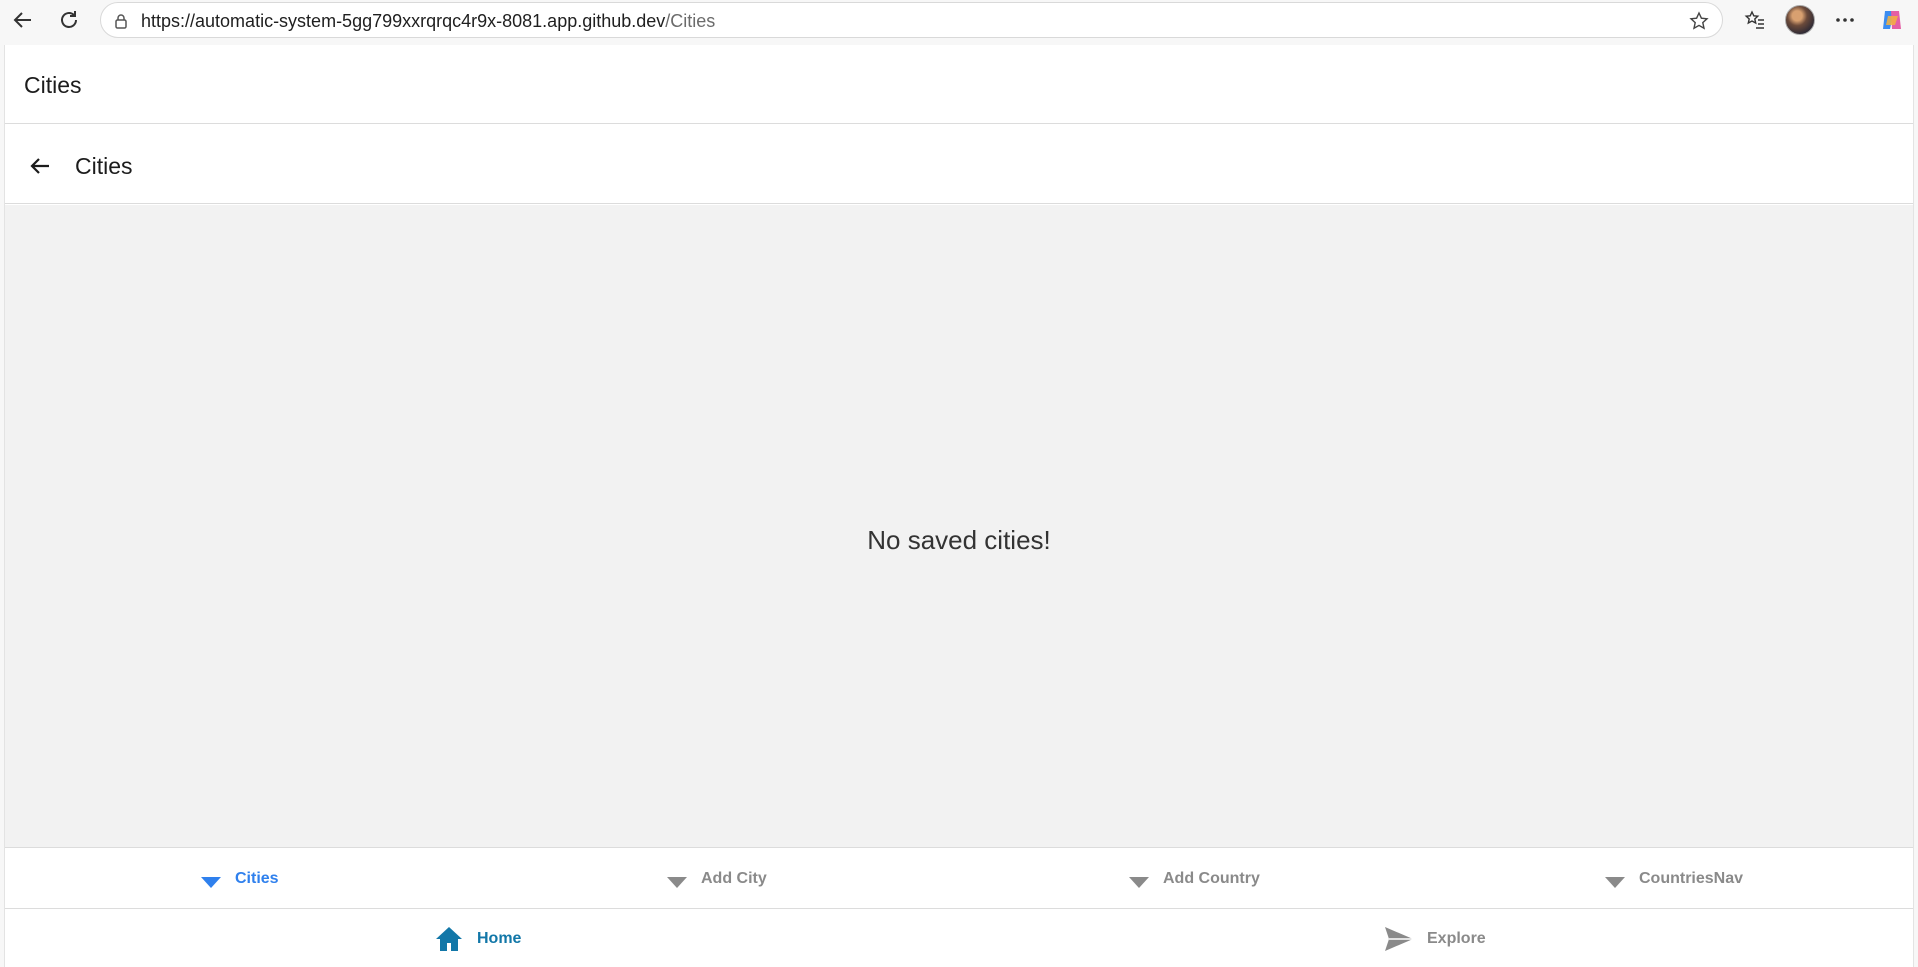  What do you see at coordinates (734, 878) in the screenshot?
I see `tab-label: Add City` at bounding box center [734, 878].